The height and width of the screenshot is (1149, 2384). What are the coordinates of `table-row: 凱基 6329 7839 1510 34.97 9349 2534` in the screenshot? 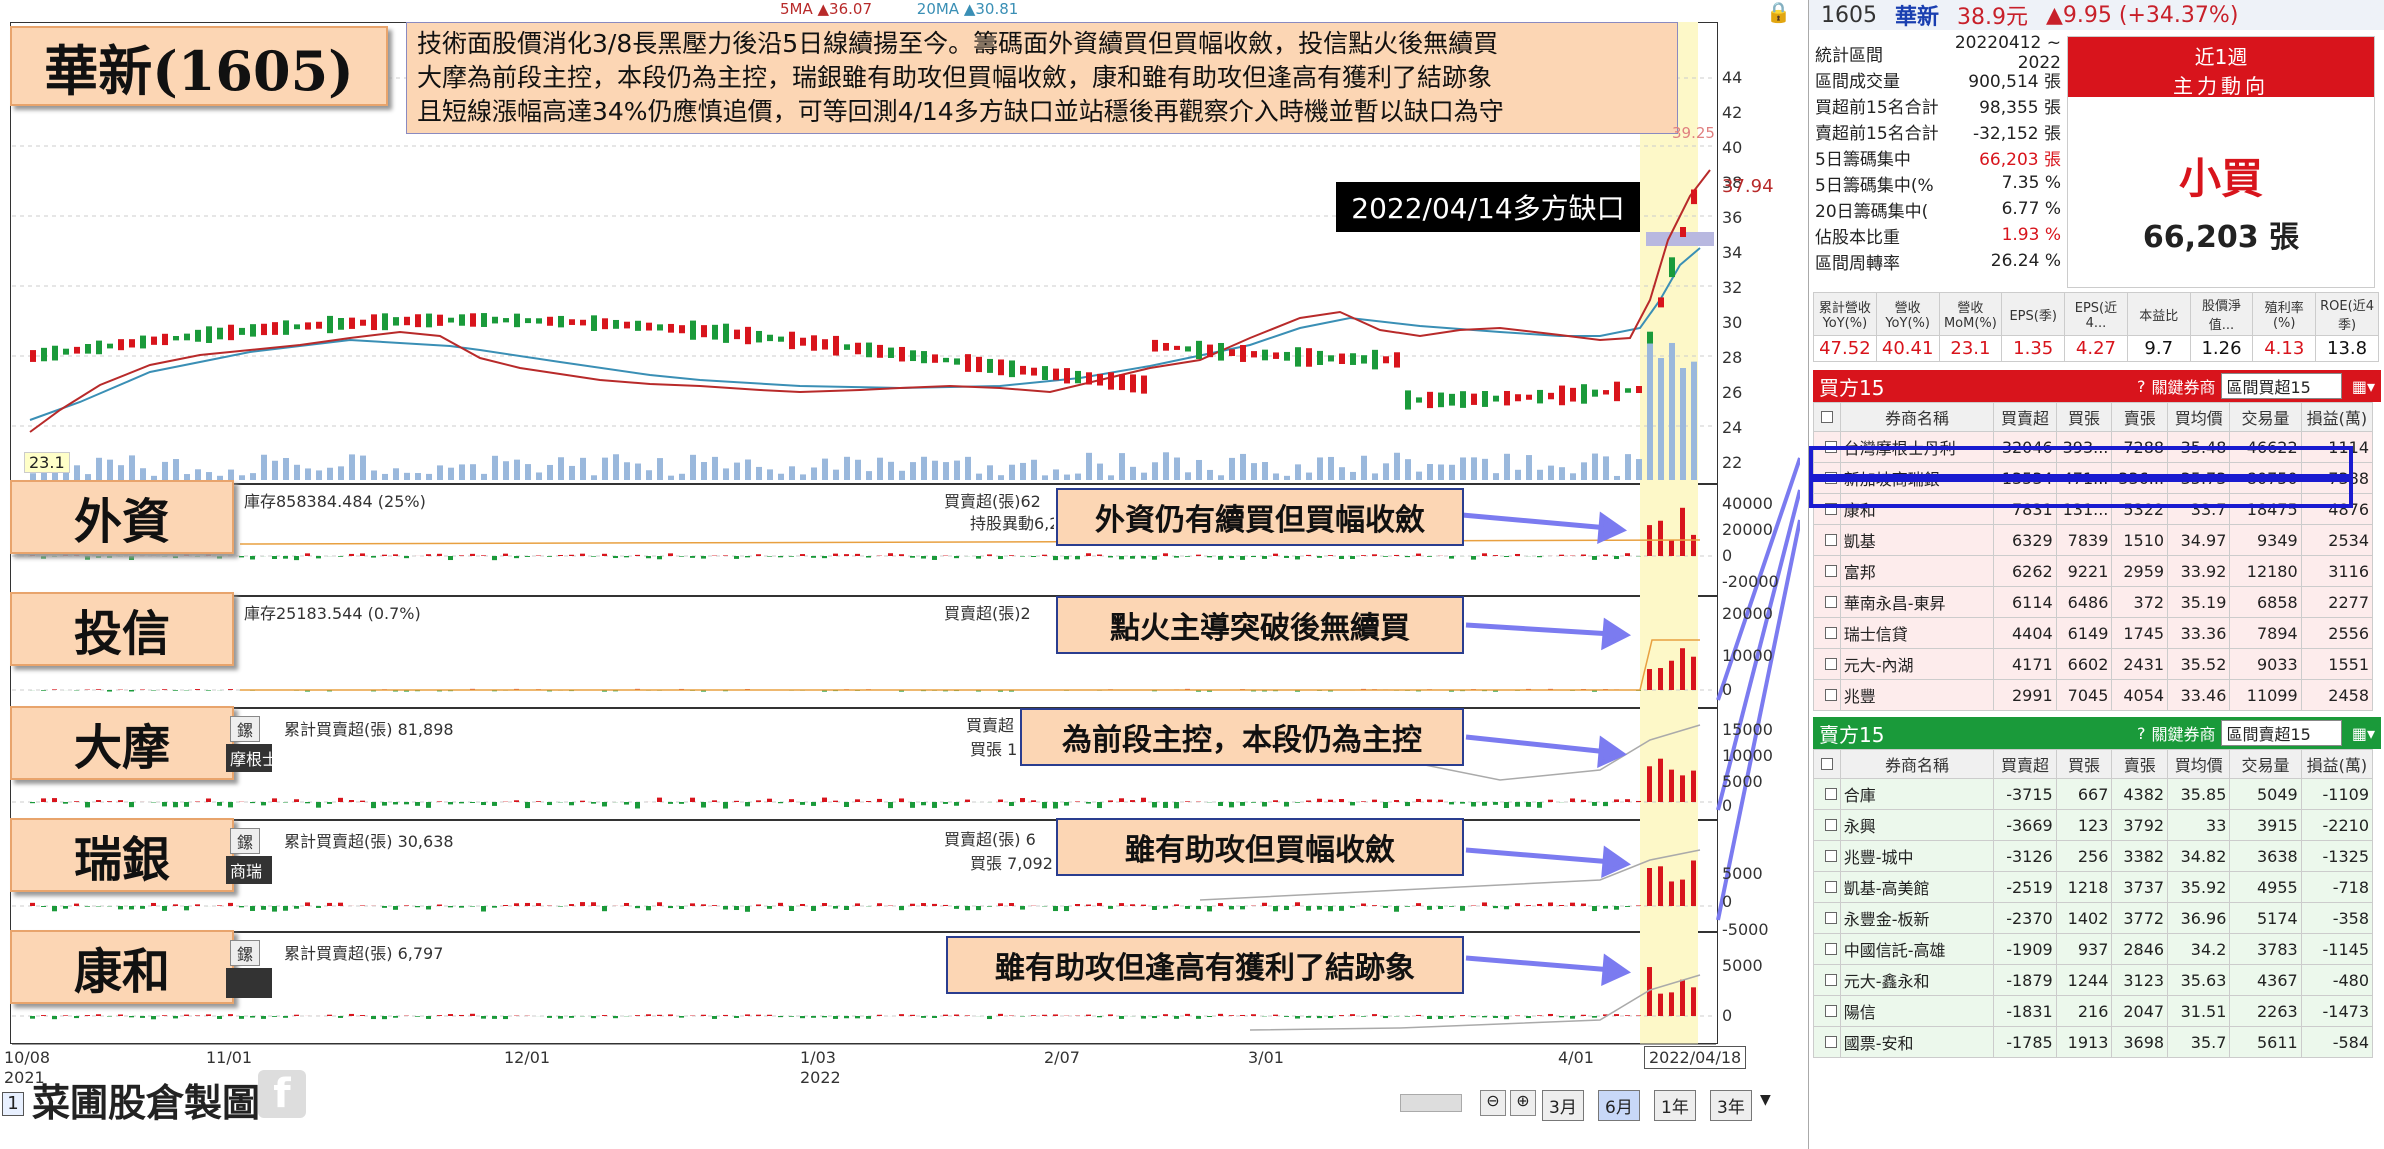 It's located at (2093, 540).